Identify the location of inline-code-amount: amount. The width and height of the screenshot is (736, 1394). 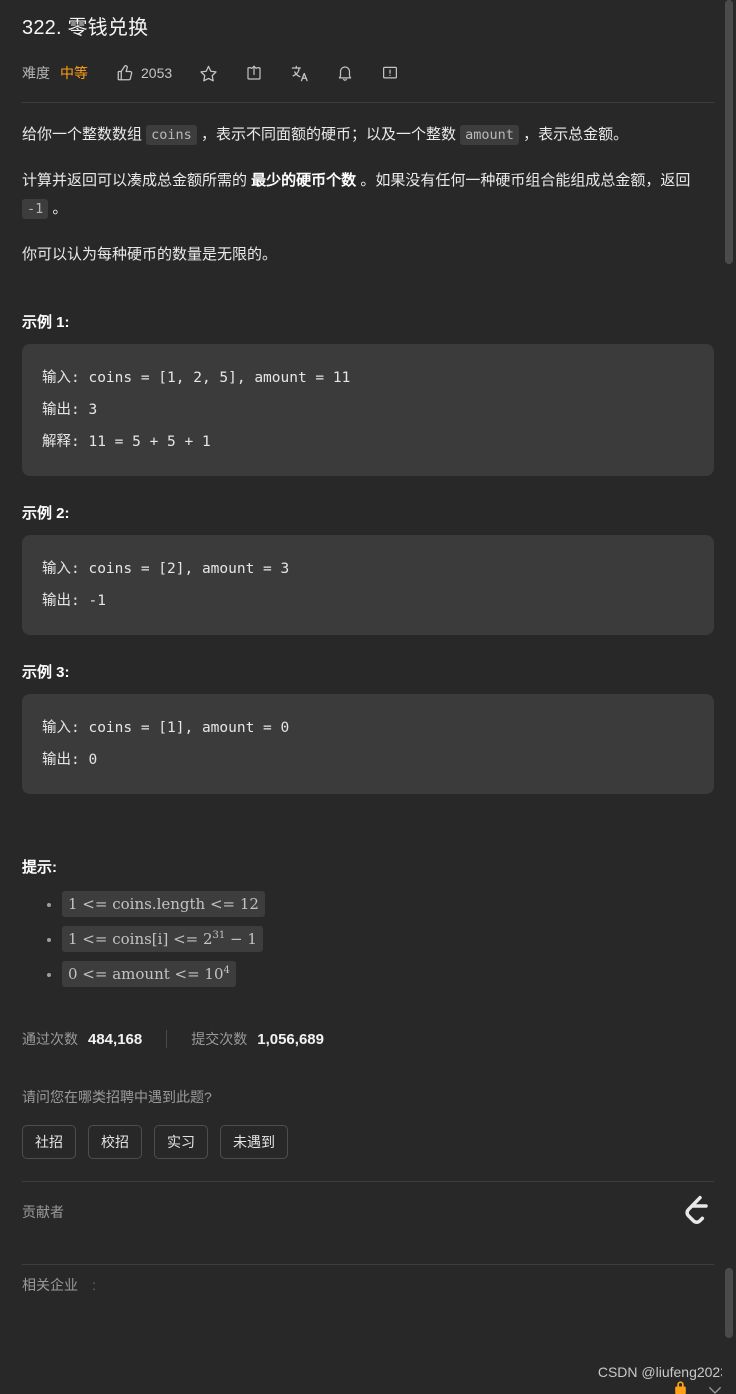
(489, 135).